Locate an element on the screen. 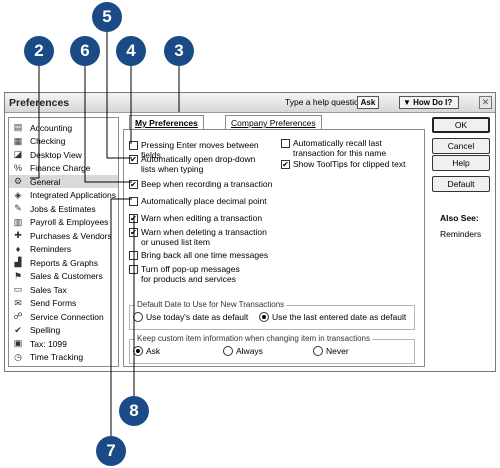 The height and width of the screenshot is (468, 500). spelling-icon: ✔ is located at coordinates (18, 329).